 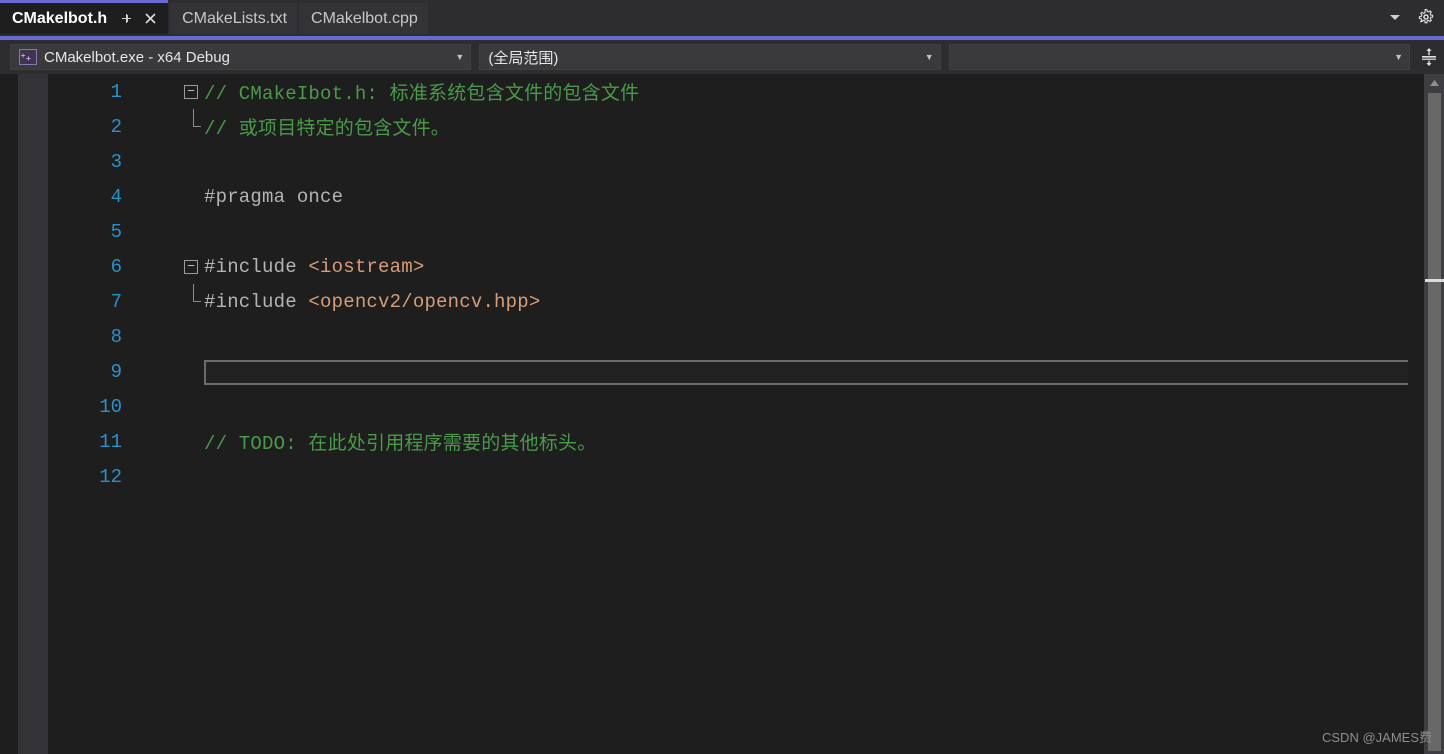 I want to click on split-window-icon, so click(x=1429, y=57).